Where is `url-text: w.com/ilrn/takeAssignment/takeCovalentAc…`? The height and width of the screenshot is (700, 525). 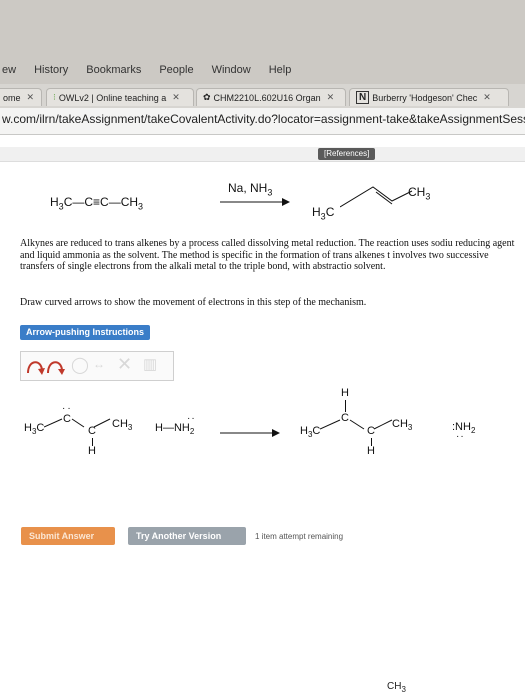 url-text: w.com/ilrn/takeAssignment/takeCovalentAc… is located at coordinates (263, 119).